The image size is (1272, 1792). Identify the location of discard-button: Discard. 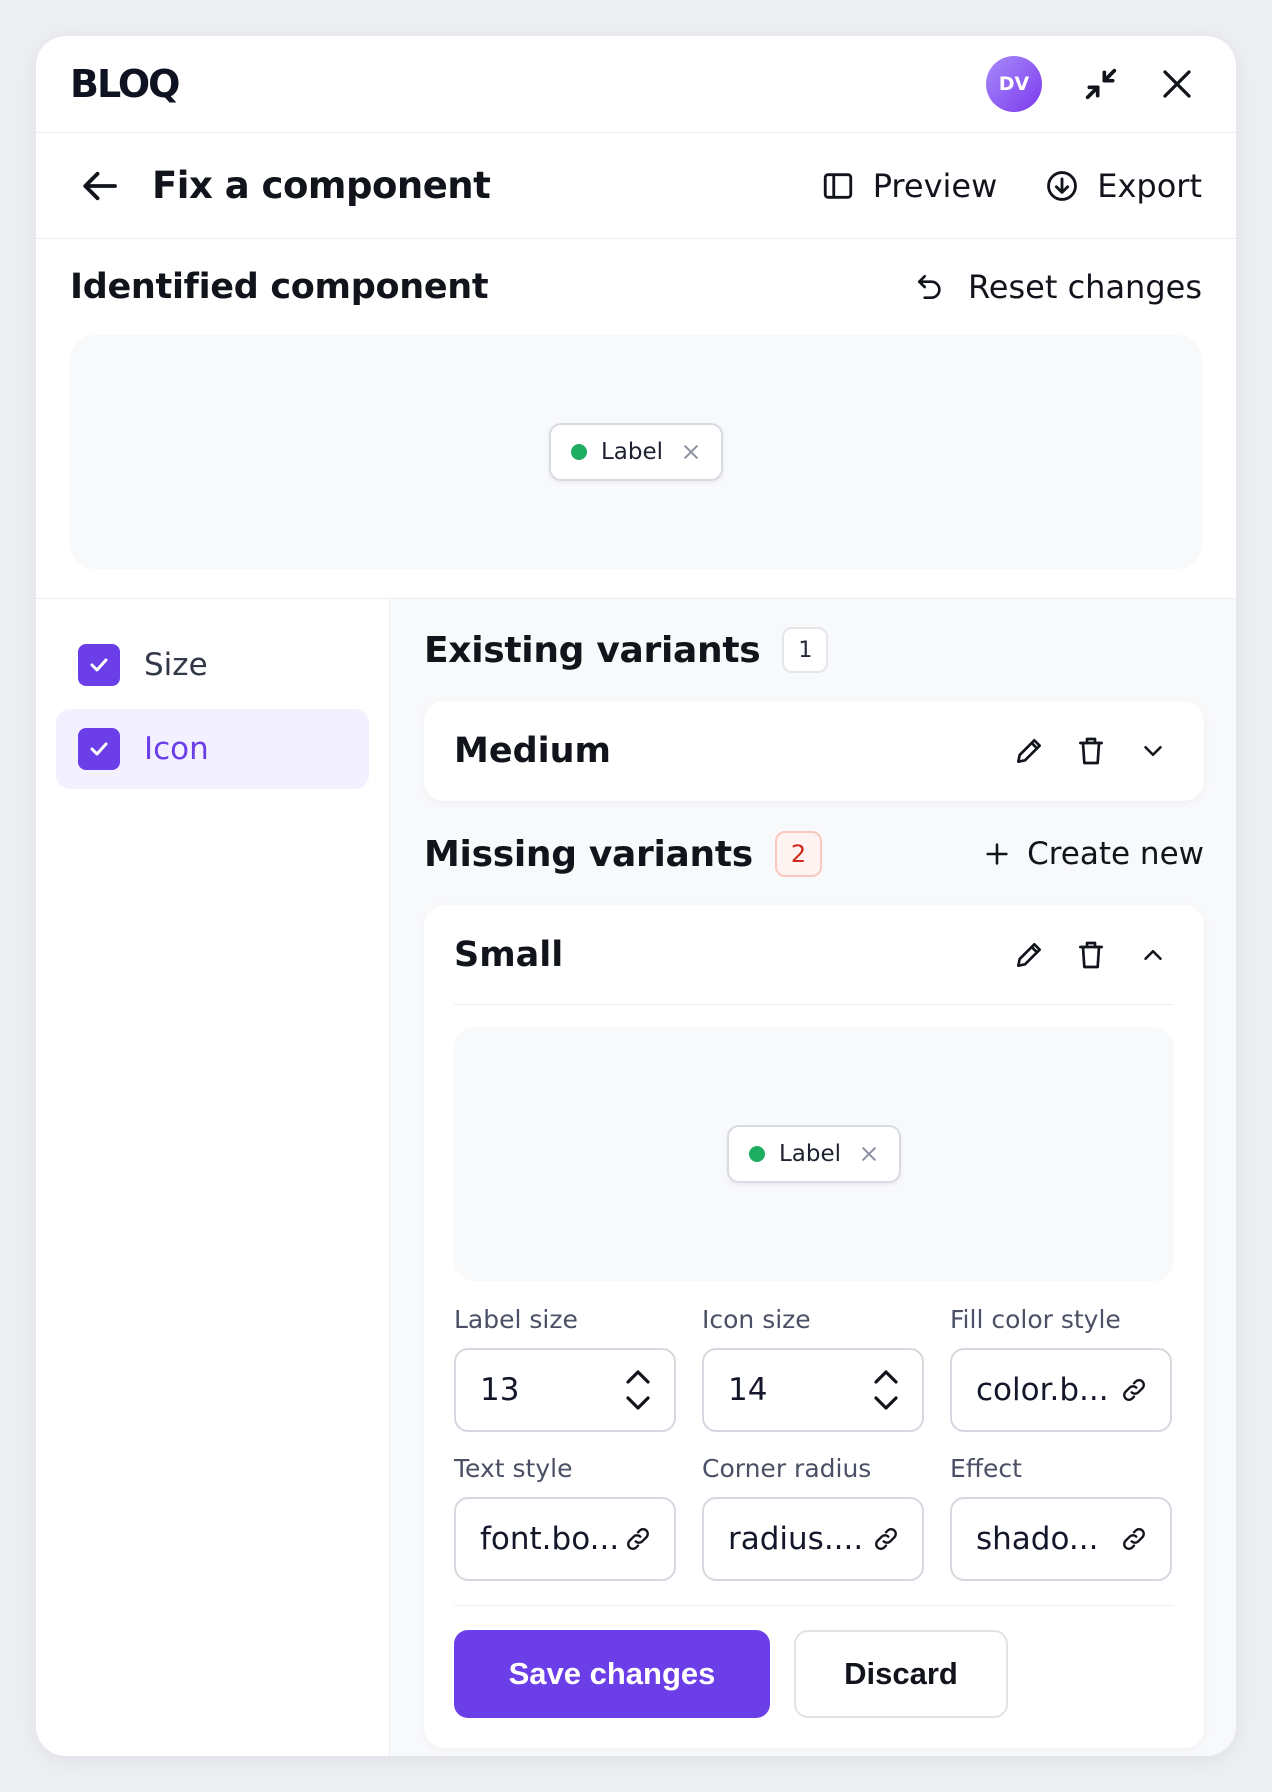
(901, 1674).